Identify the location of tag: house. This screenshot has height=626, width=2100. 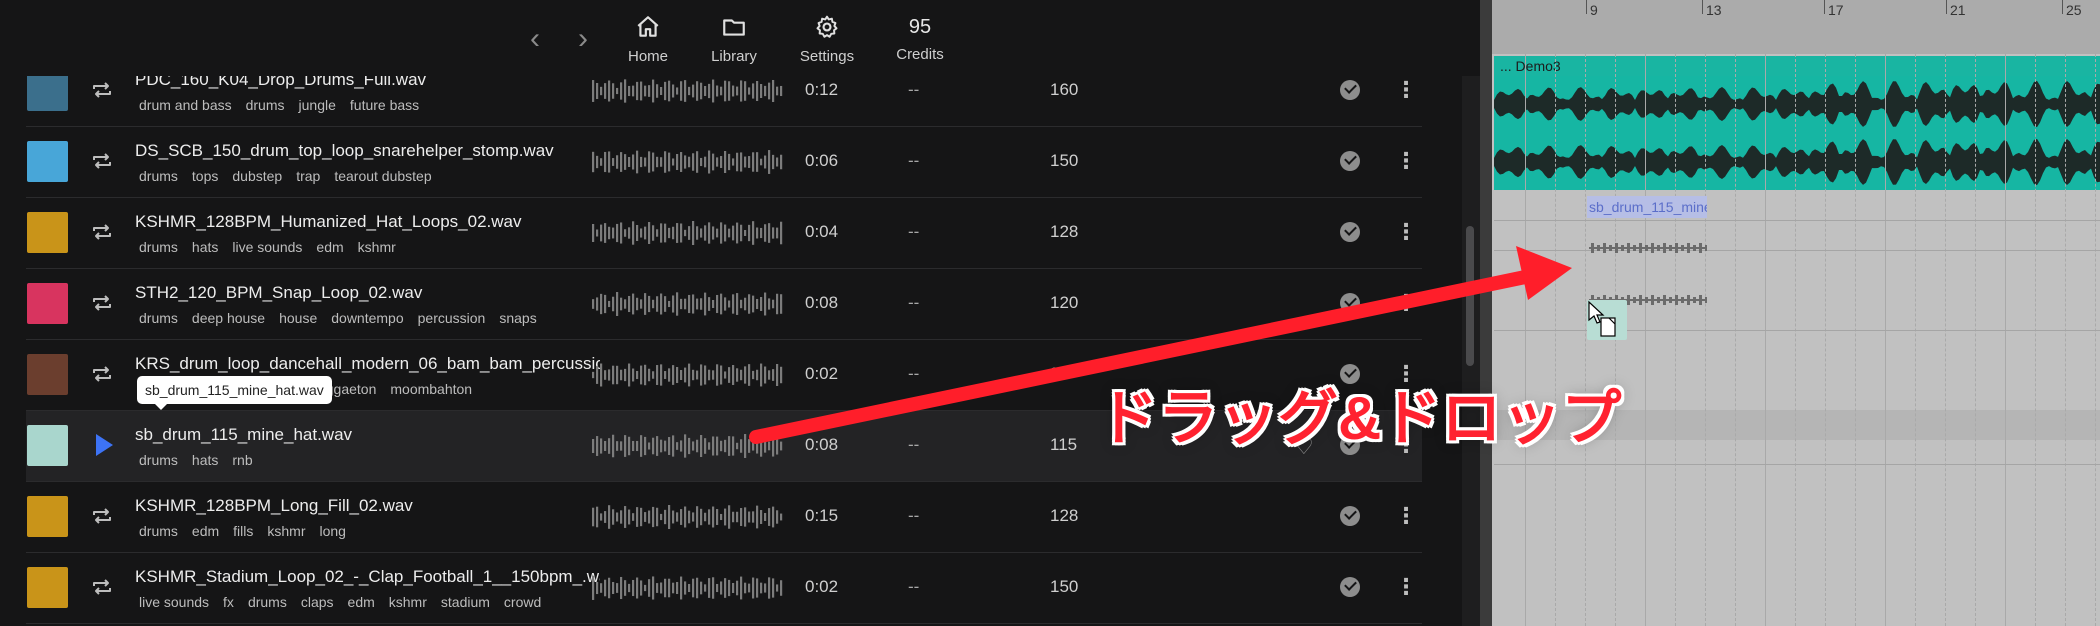
(298, 318).